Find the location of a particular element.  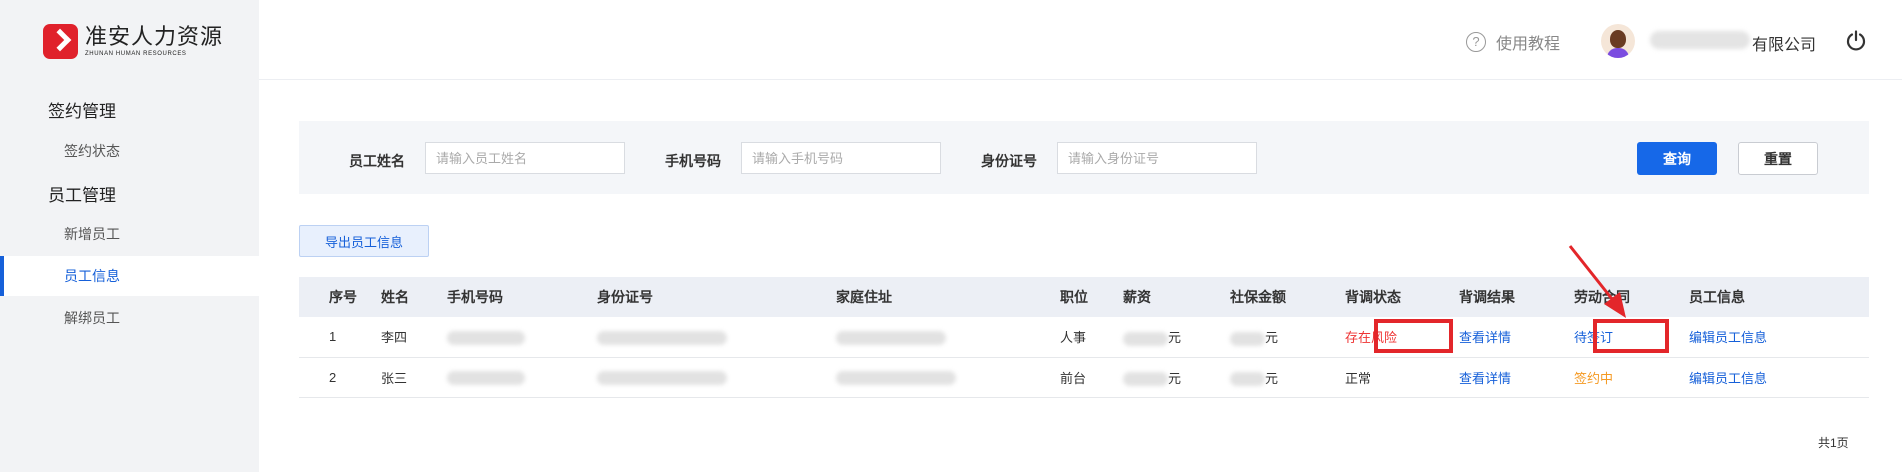

nav-group-employee: 员工管理 is located at coordinates (82, 195).